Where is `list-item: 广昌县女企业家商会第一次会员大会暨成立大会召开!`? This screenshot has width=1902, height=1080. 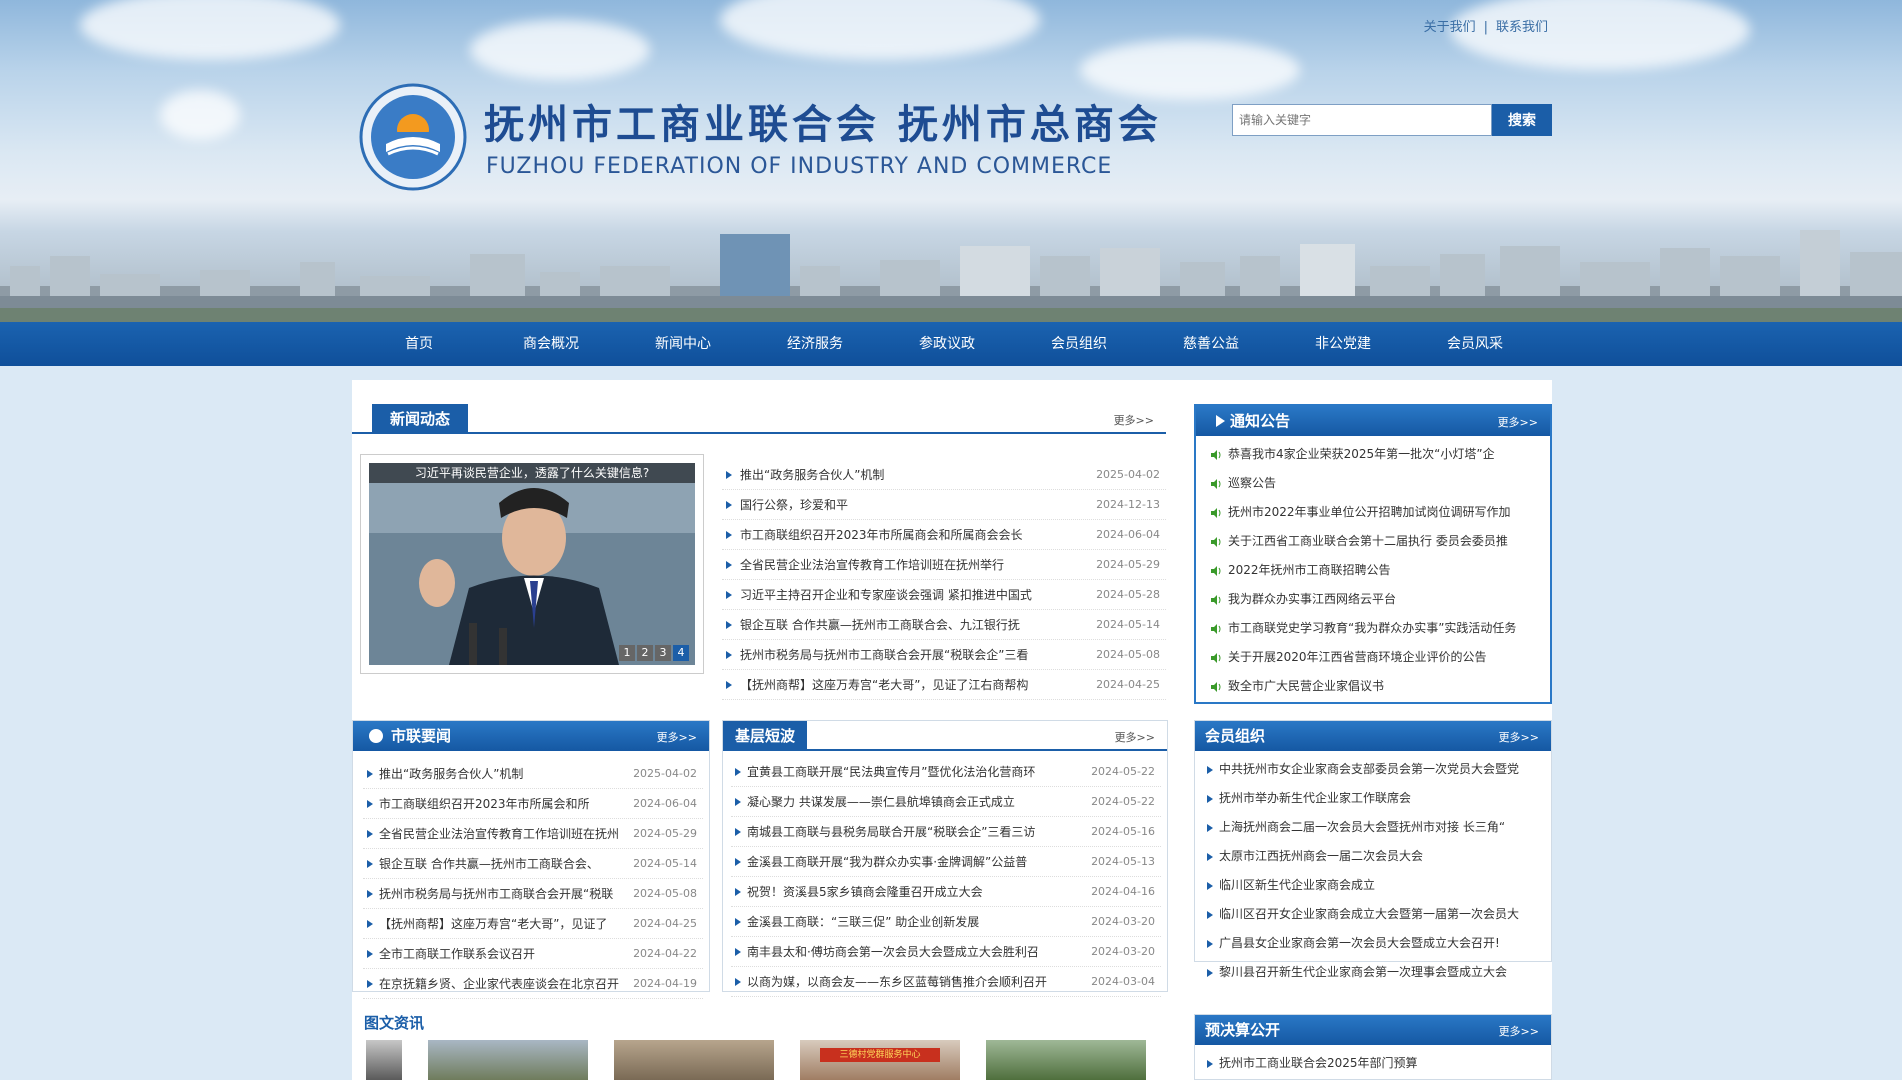
list-item: 广昌县女企业家商会第一次会员大会暨成立大会召开! is located at coordinates (1373, 943).